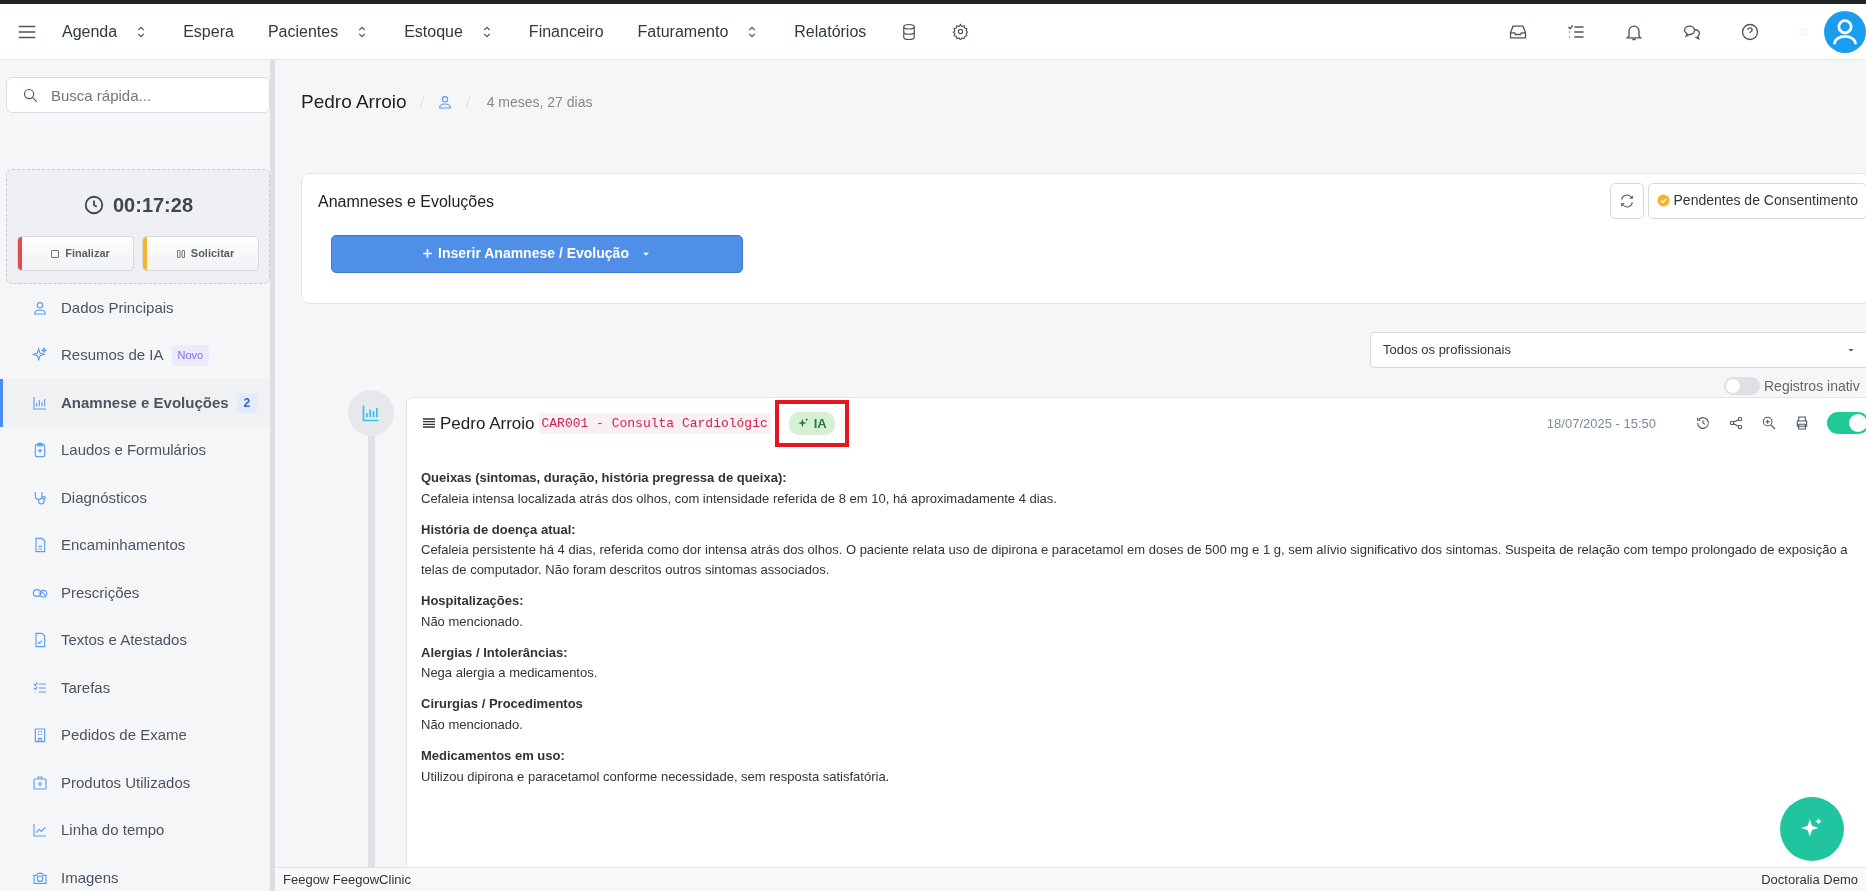  I want to click on sidebar-item: Produtos Utilizados, so click(135, 783).